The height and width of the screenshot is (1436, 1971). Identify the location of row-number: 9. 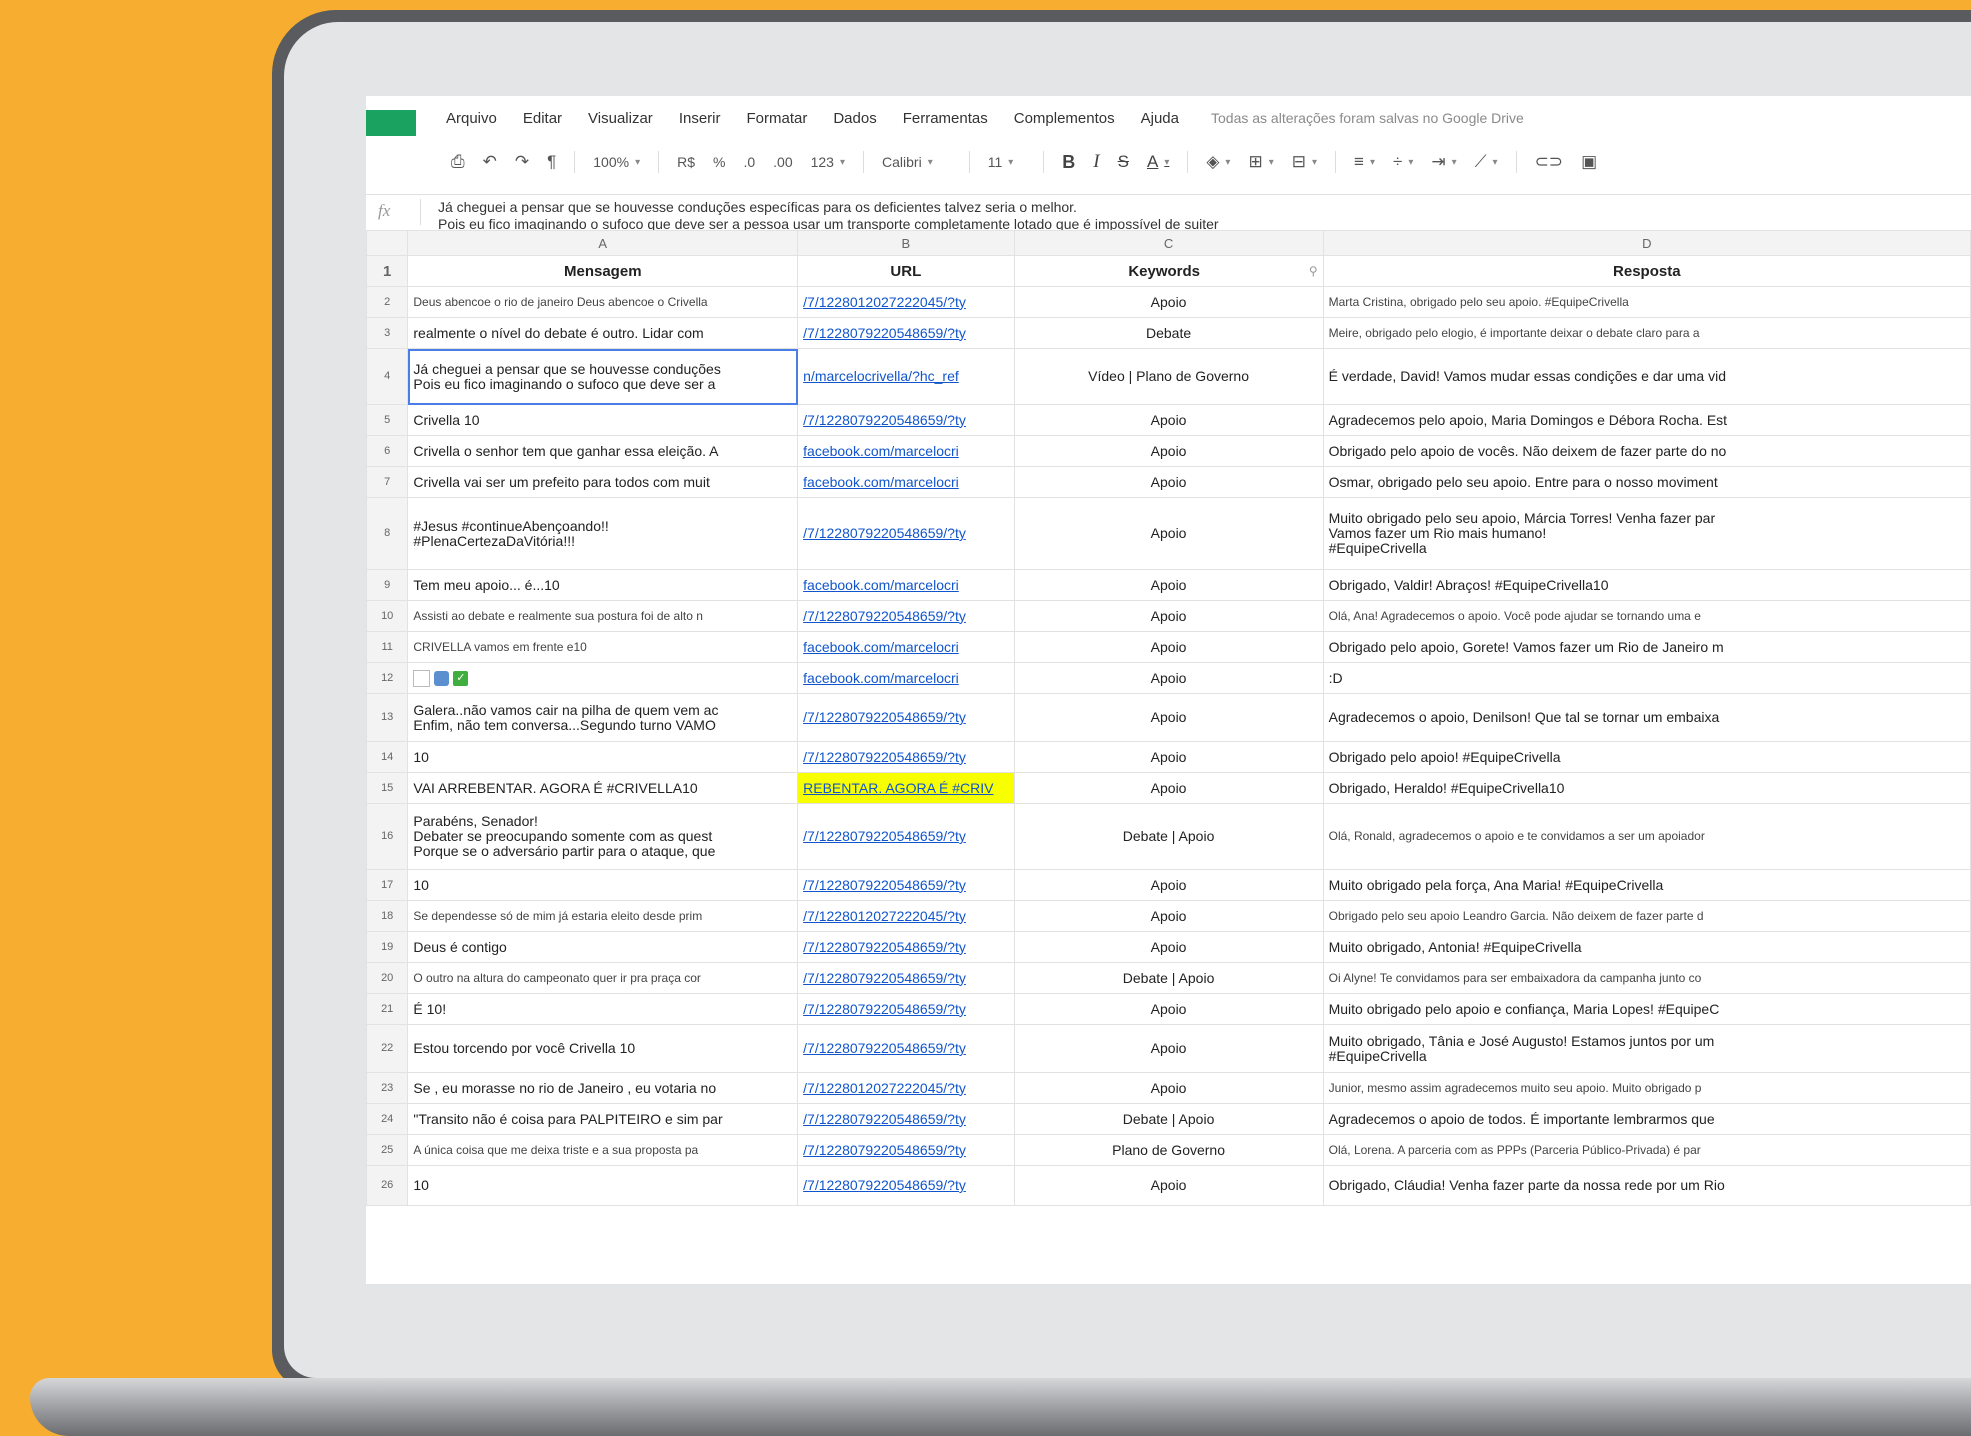
(387, 585).